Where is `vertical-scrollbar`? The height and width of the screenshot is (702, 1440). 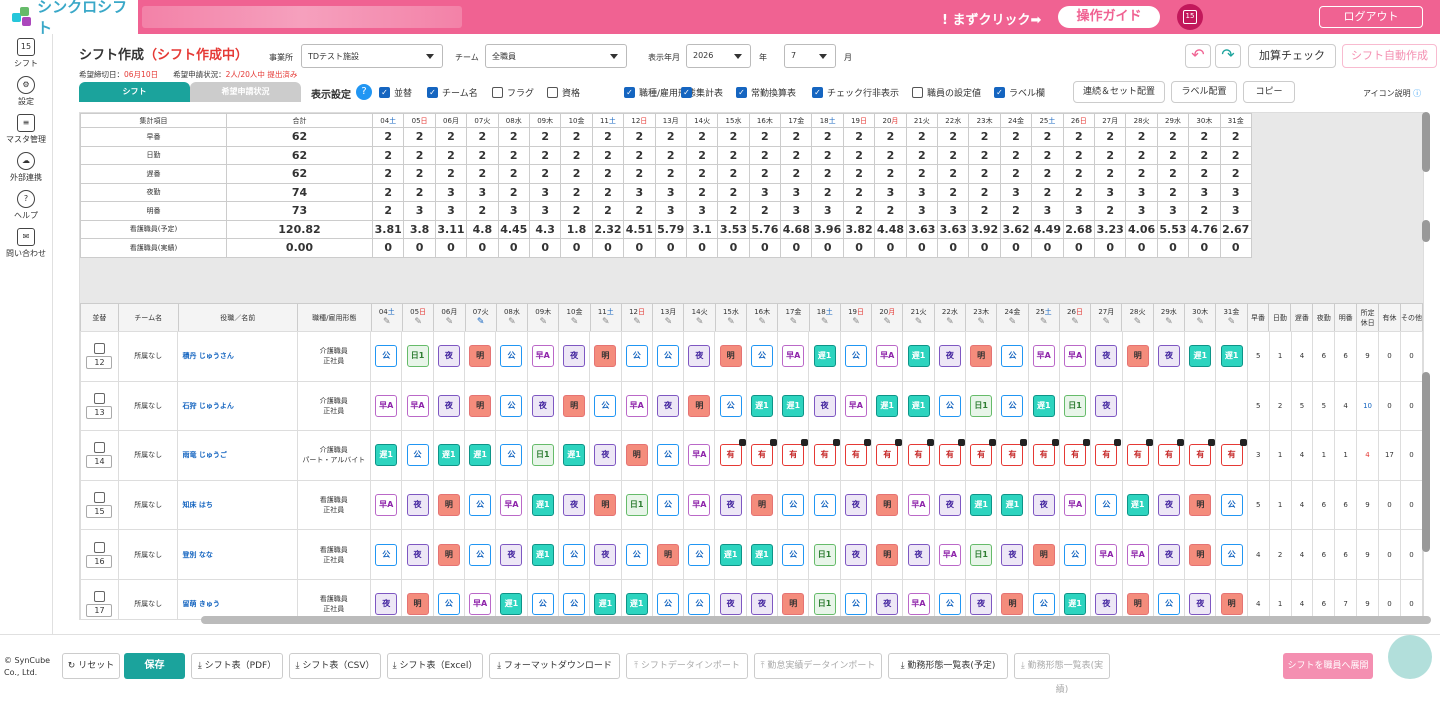 vertical-scrollbar is located at coordinates (1426, 142).